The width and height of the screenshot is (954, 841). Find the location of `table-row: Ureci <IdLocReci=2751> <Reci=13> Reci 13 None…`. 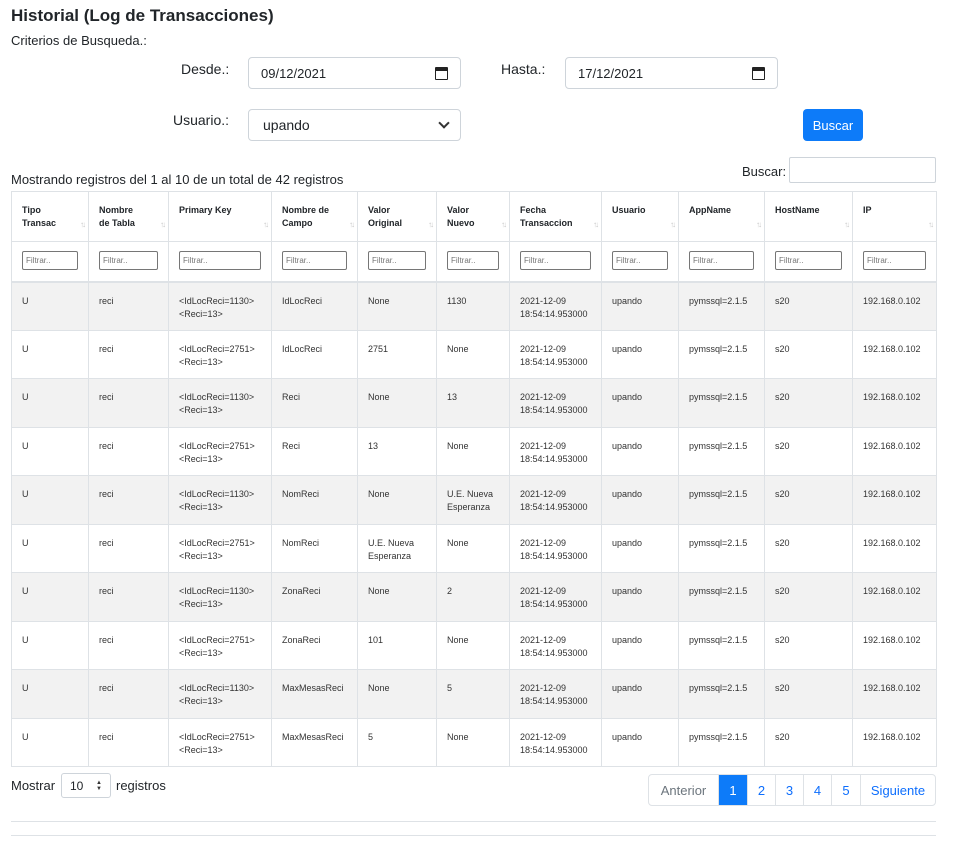

table-row: Ureci <IdLocReci=2751> <Reci=13> Reci 13 None… is located at coordinates (474, 451).